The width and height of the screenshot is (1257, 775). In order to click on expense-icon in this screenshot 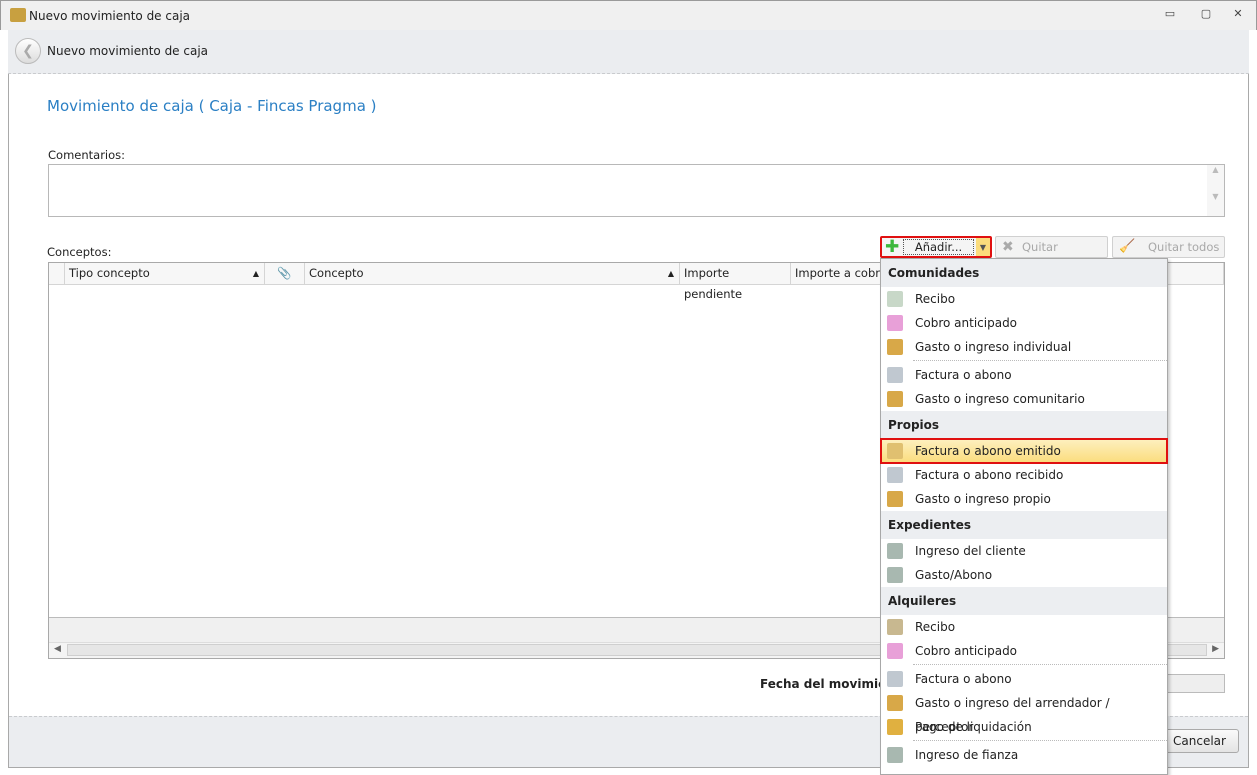, I will do `click(895, 575)`.